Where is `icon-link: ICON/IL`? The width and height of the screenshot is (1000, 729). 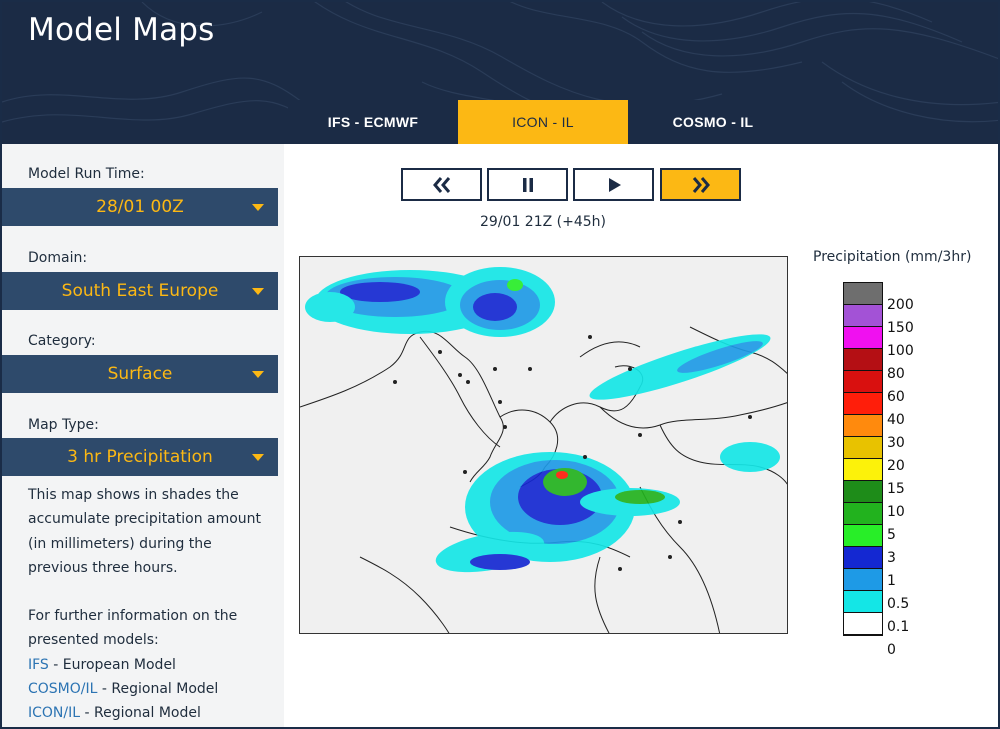 icon-link: ICON/IL is located at coordinates (54, 713).